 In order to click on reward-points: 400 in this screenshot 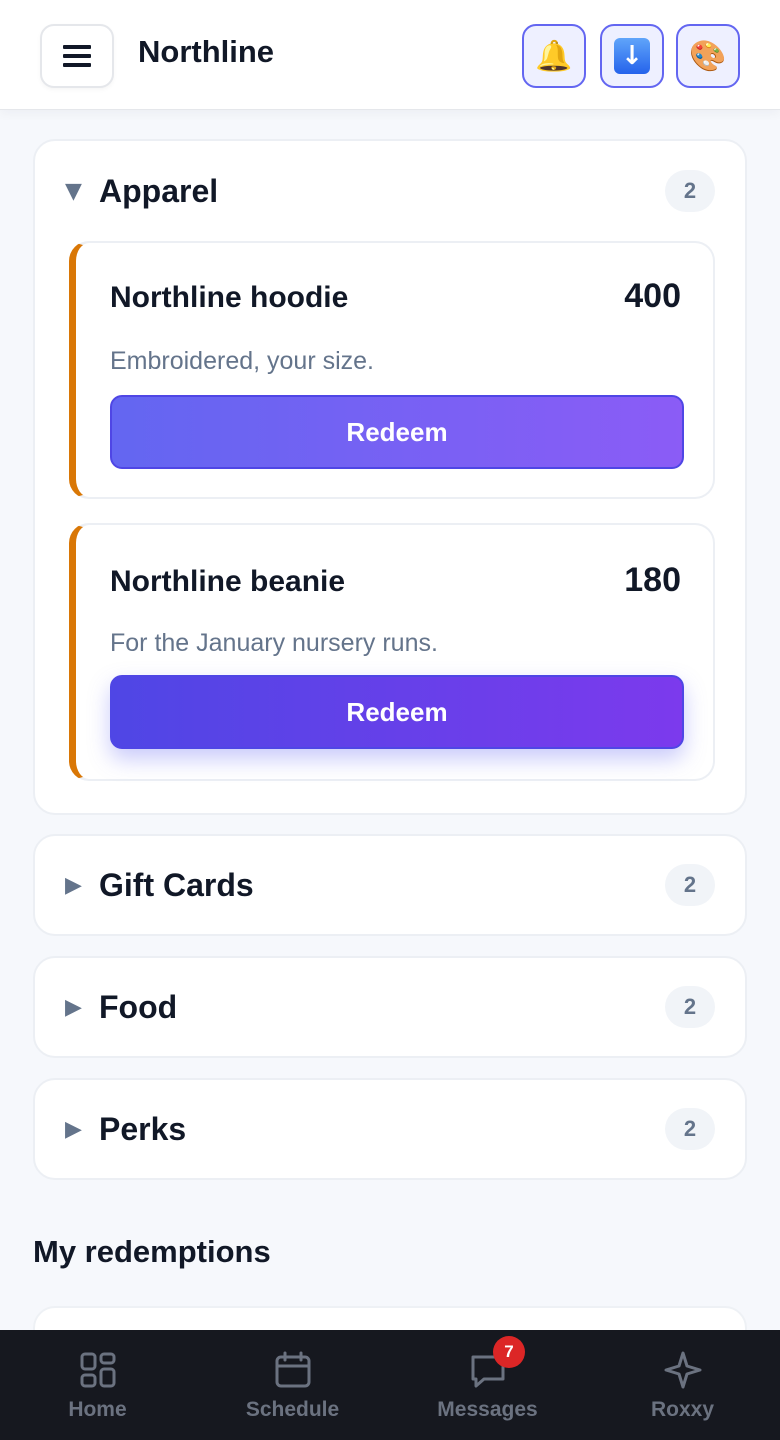, I will do `click(652, 296)`.